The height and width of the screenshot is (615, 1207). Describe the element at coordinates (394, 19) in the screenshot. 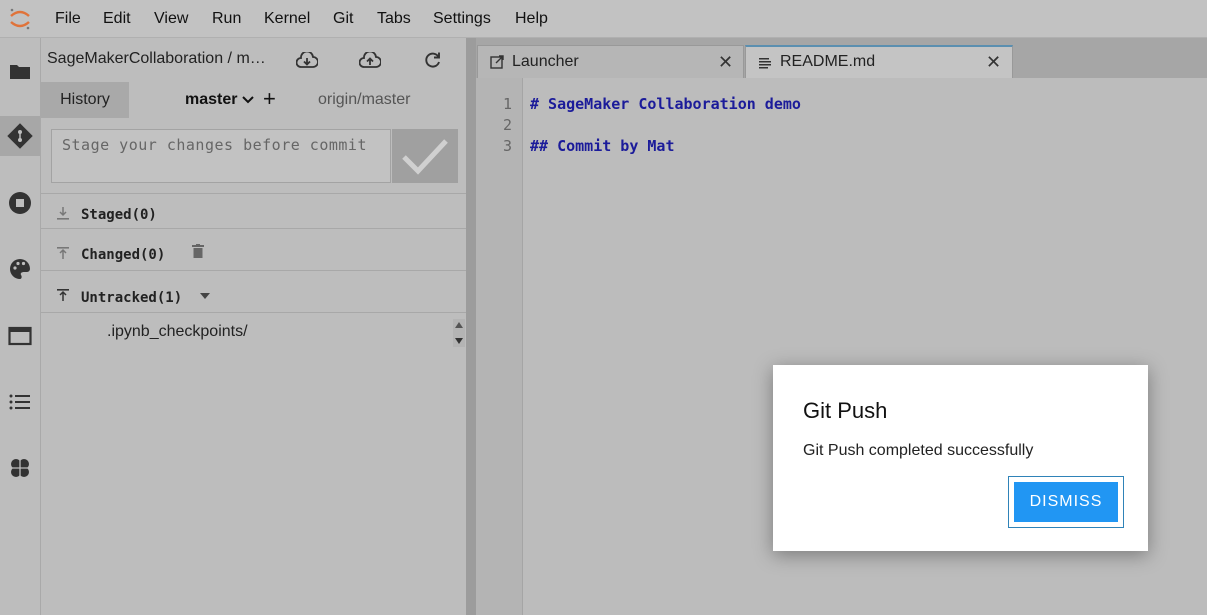

I see `menu-tabs: Tabs` at that location.